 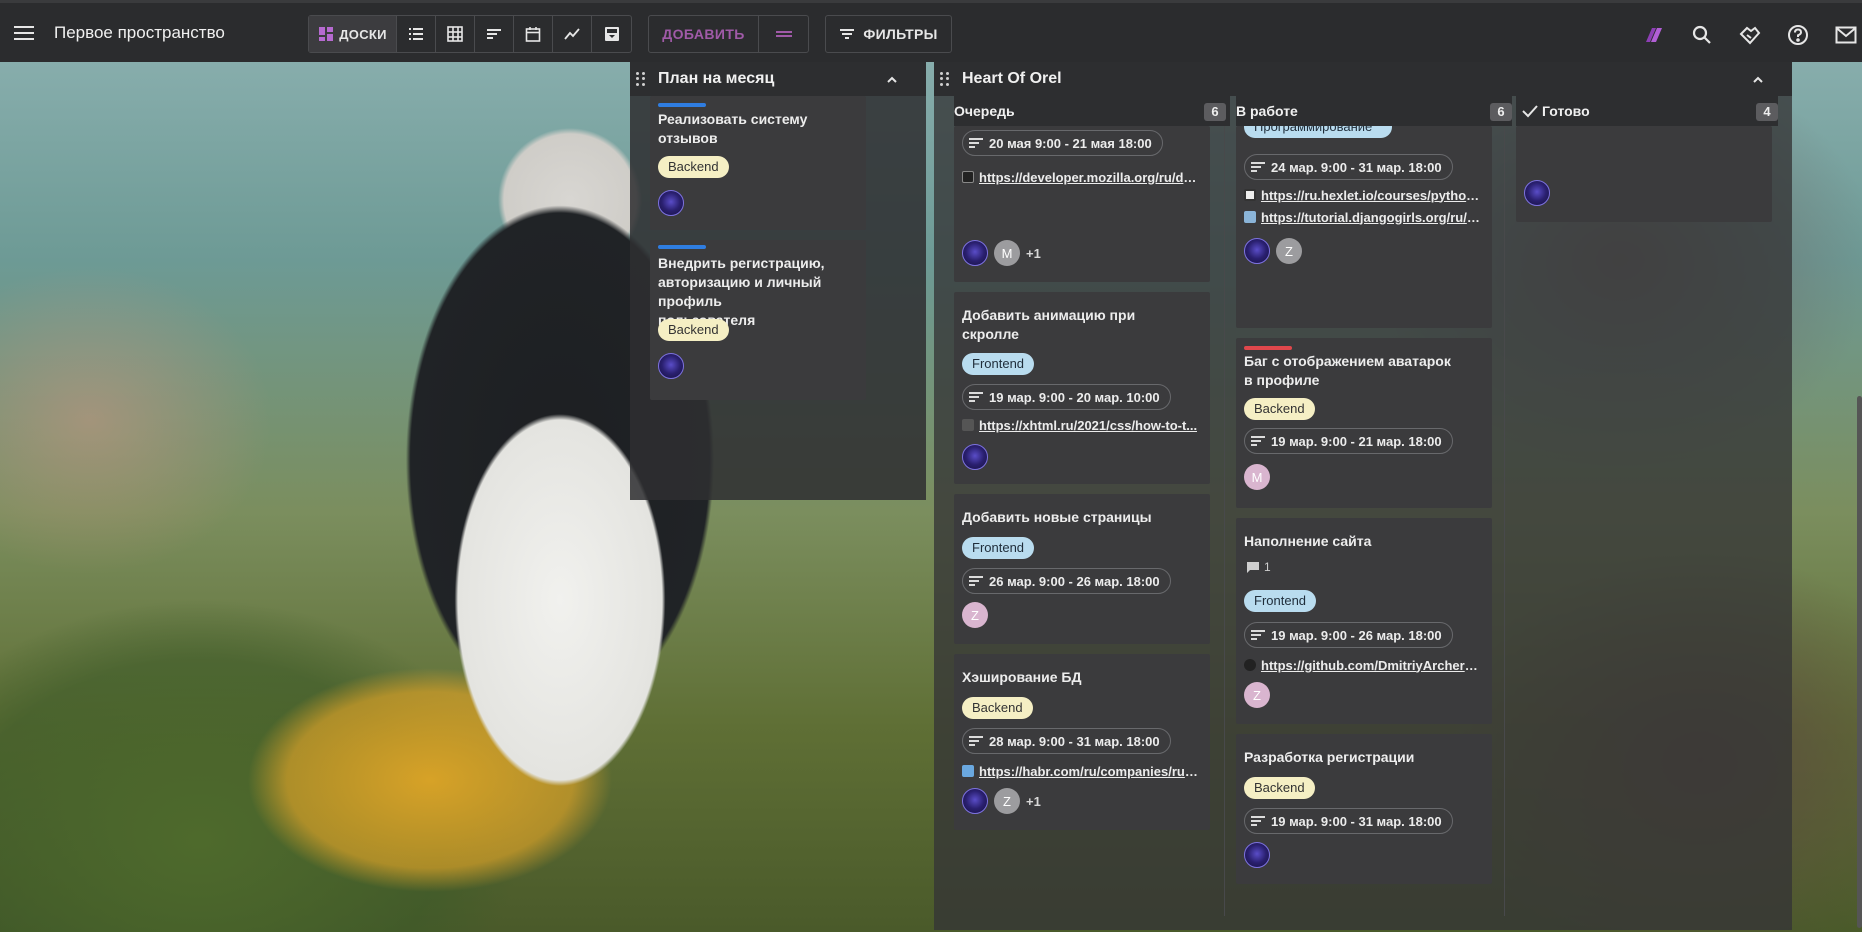 What do you see at coordinates (1363, 79) in the screenshot?
I see `heart-panel-header: Heart Of Orel` at bounding box center [1363, 79].